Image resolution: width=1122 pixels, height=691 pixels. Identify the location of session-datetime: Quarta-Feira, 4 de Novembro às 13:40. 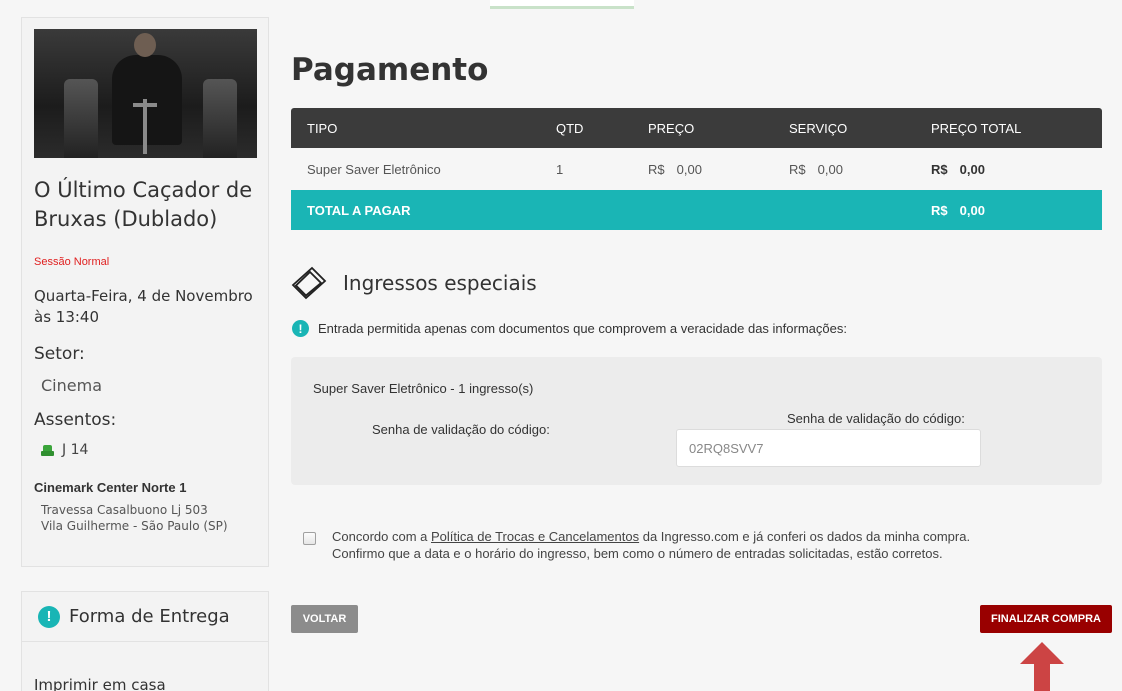
(143, 306).